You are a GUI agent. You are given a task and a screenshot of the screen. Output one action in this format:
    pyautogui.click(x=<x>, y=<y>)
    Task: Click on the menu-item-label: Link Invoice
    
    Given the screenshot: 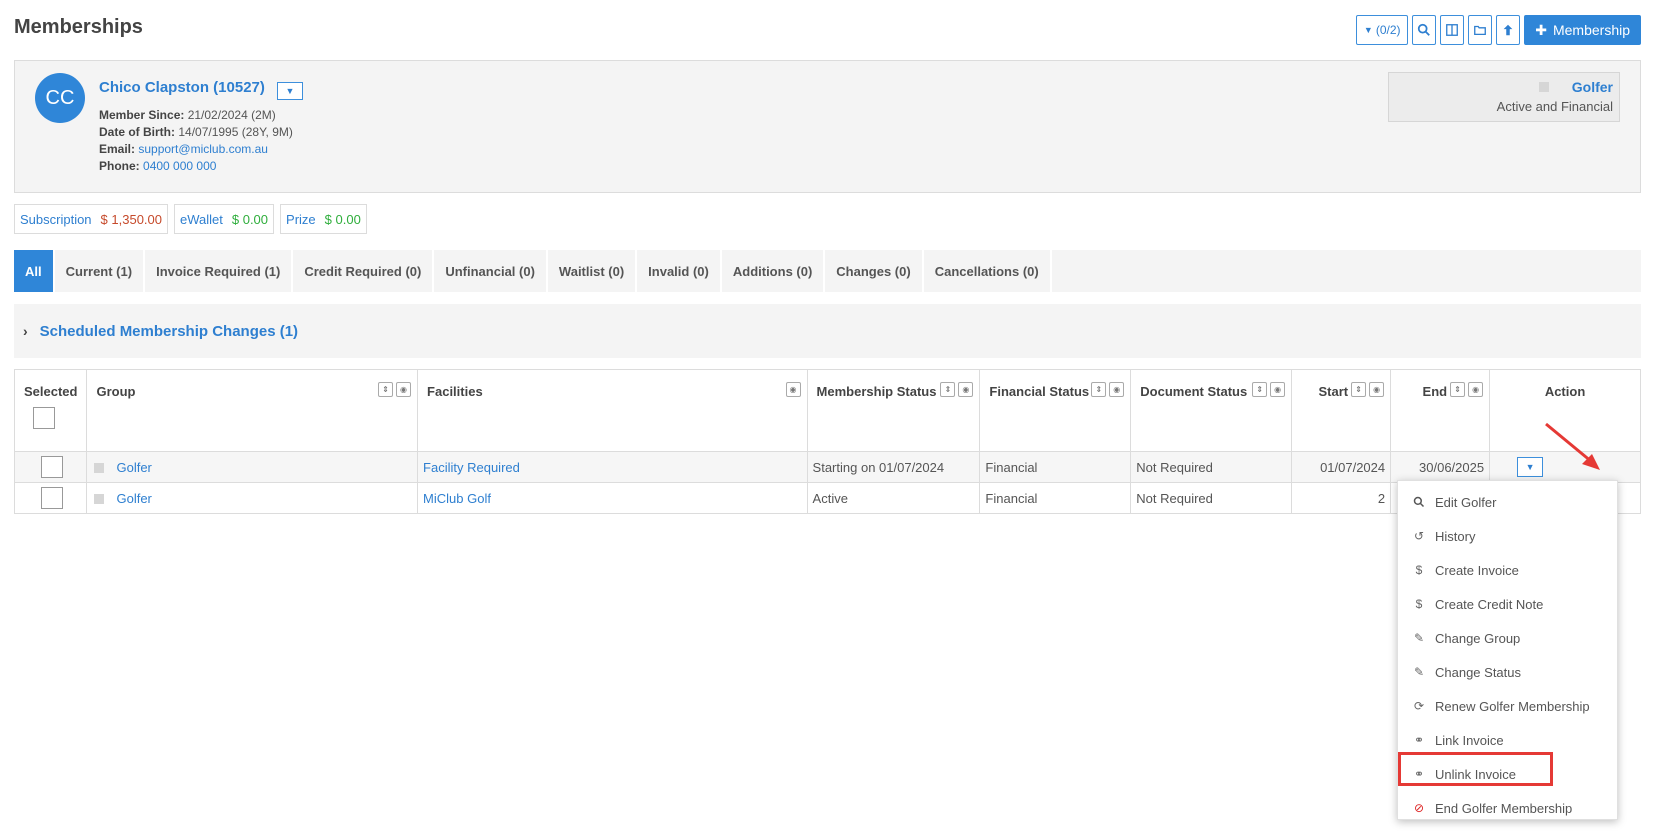 What is the action you would take?
    pyautogui.click(x=1469, y=740)
    